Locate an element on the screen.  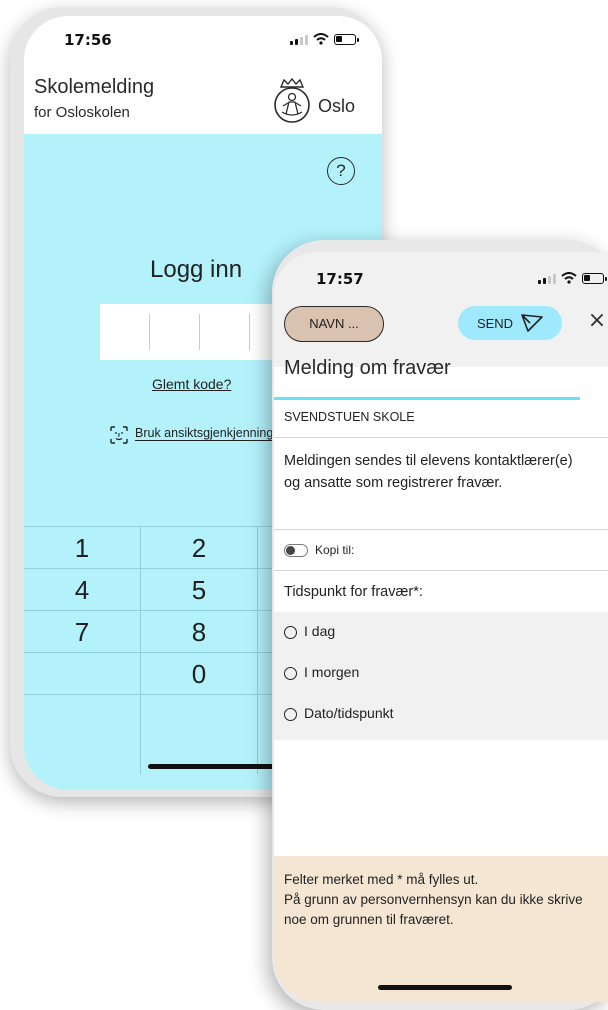
key-empty is located at coordinates (82, 674).